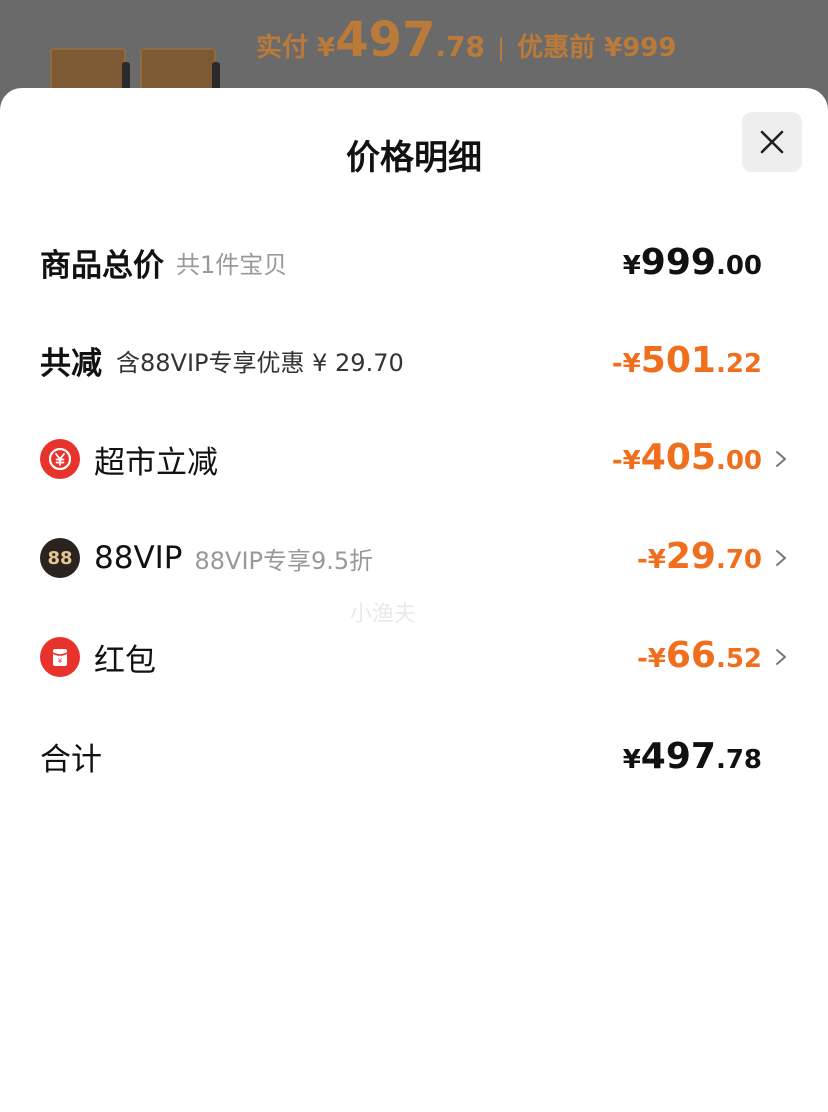 This screenshot has height=1112, width=828. I want to click on paid-dec: .78, so click(460, 46).